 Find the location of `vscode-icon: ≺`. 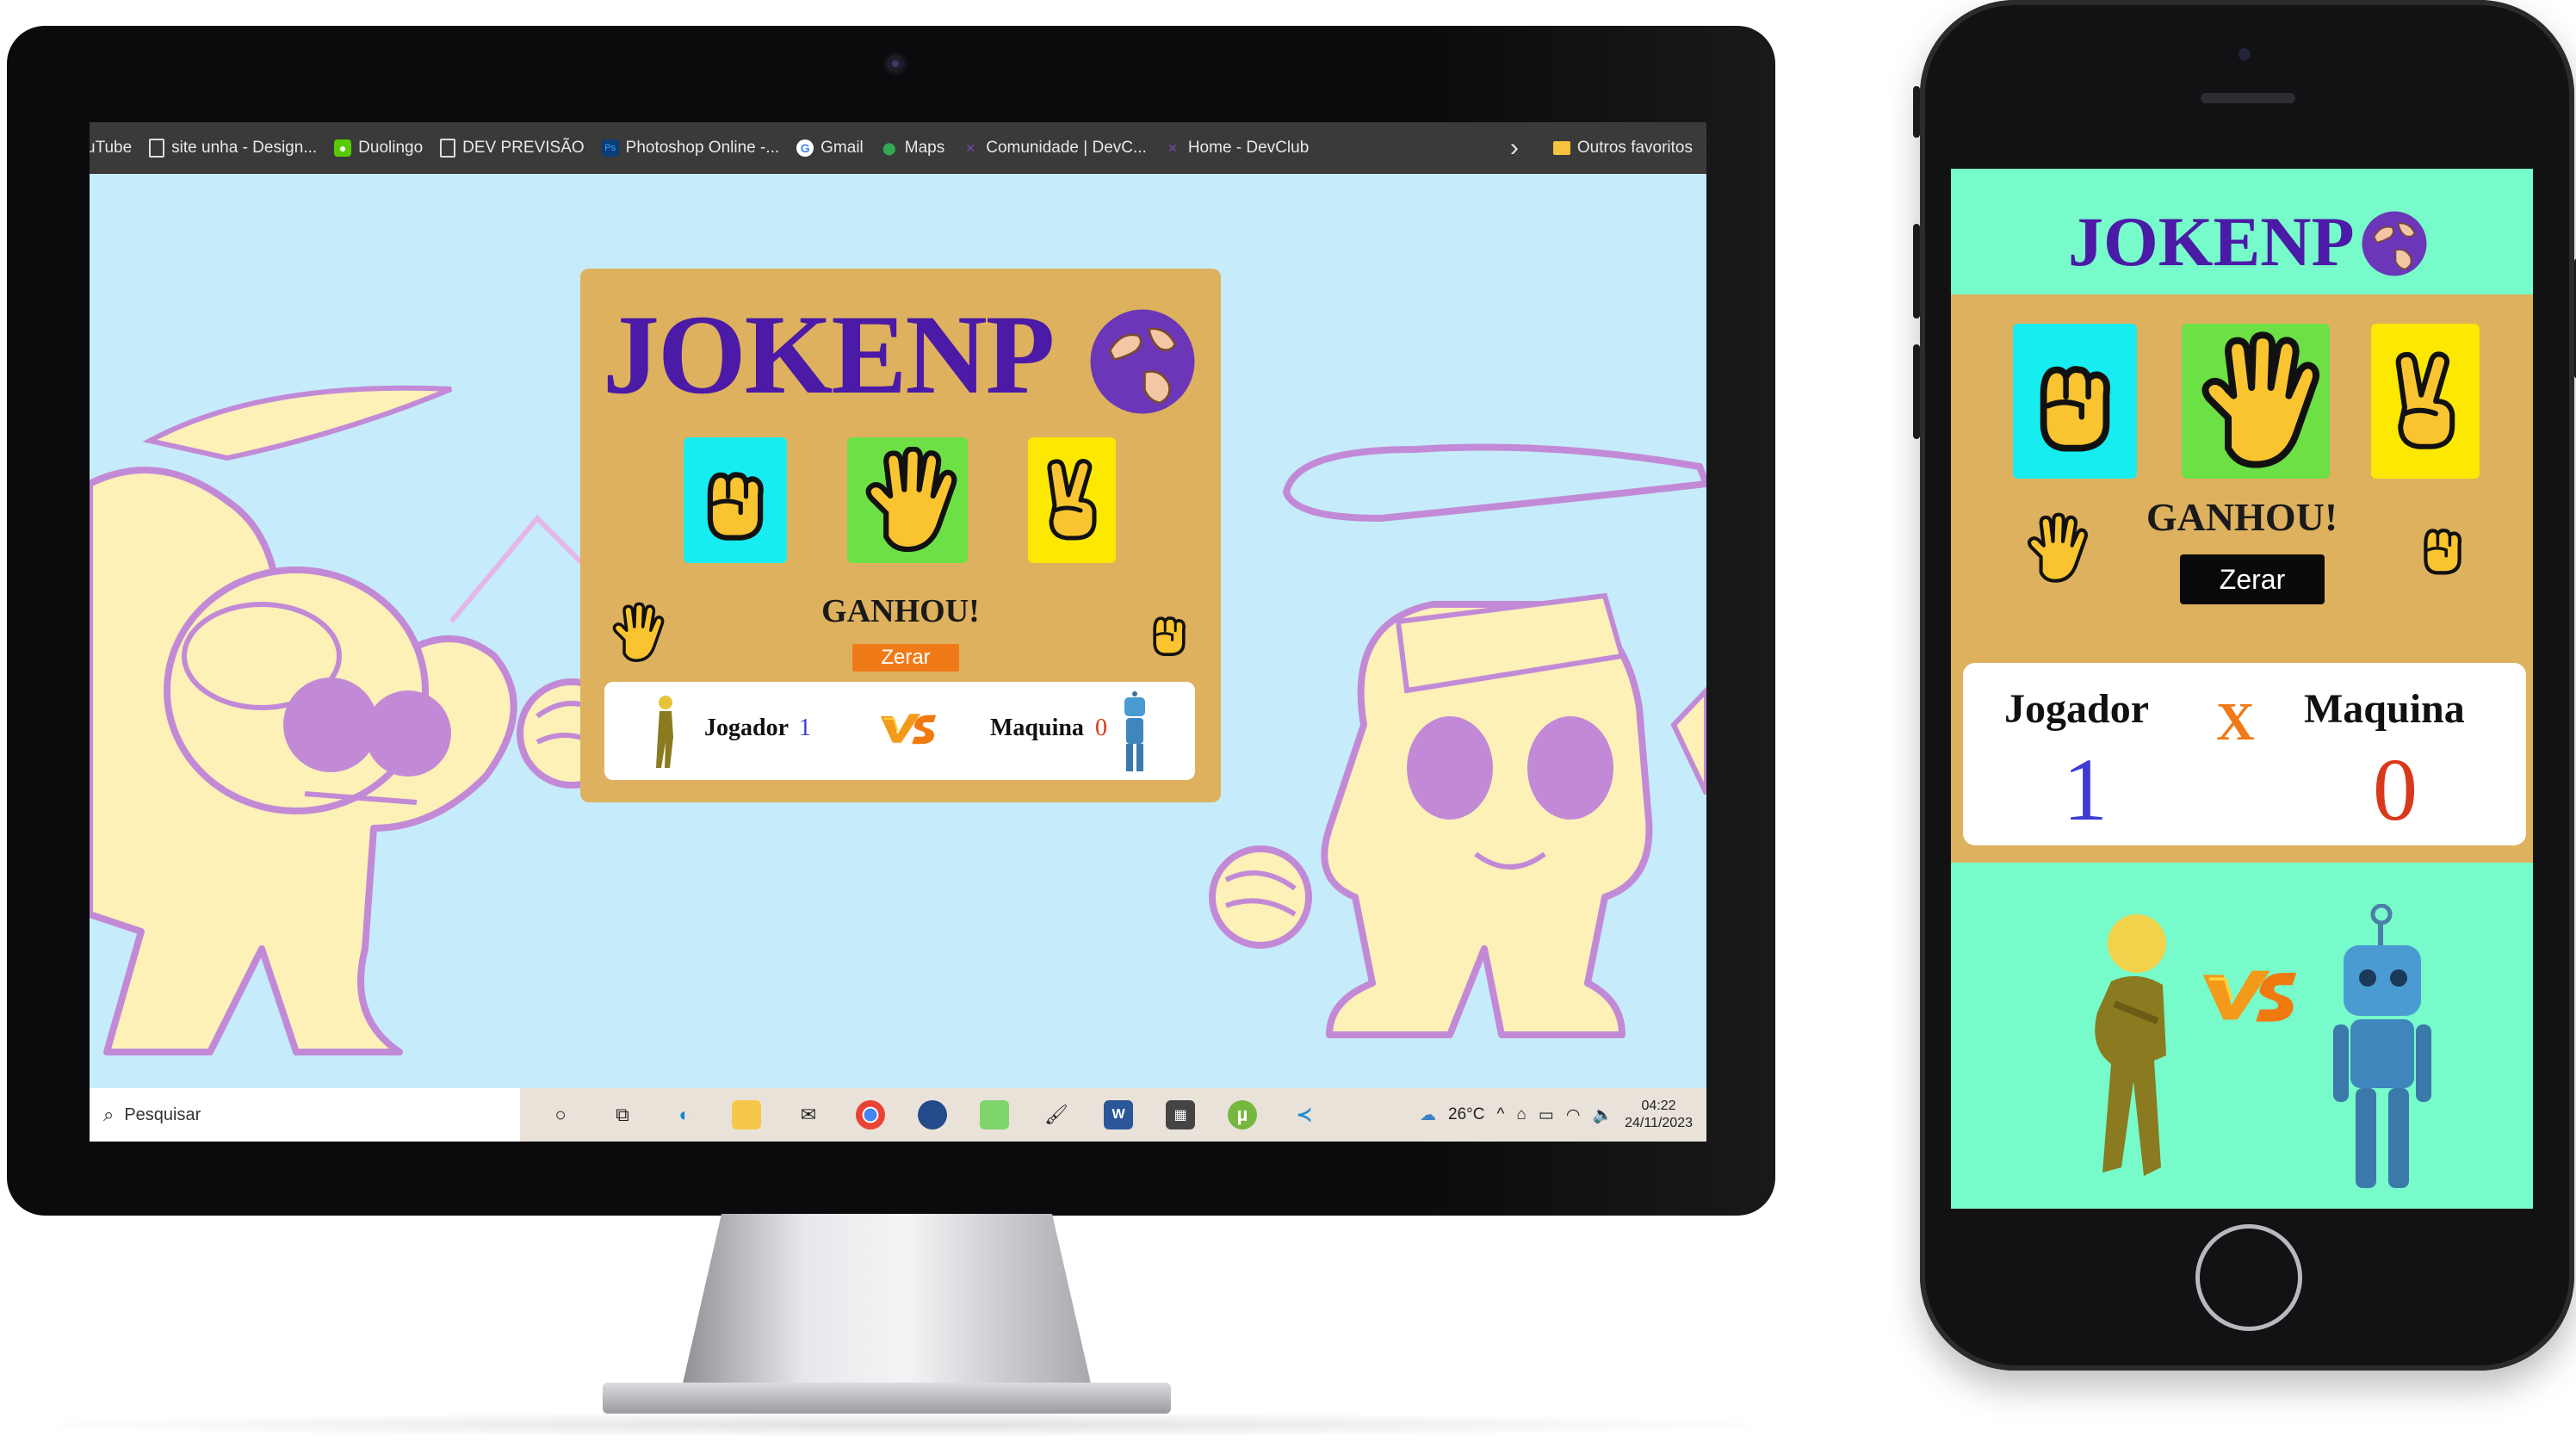

vscode-icon: ≺ is located at coordinates (1305, 1114).